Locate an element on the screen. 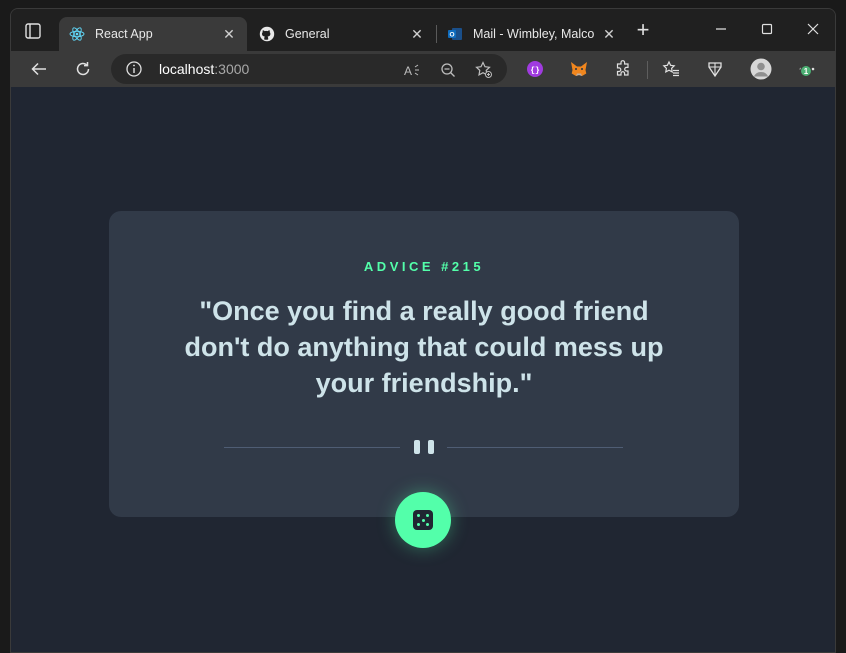  svg-text: A is located at coordinates (408, 71).